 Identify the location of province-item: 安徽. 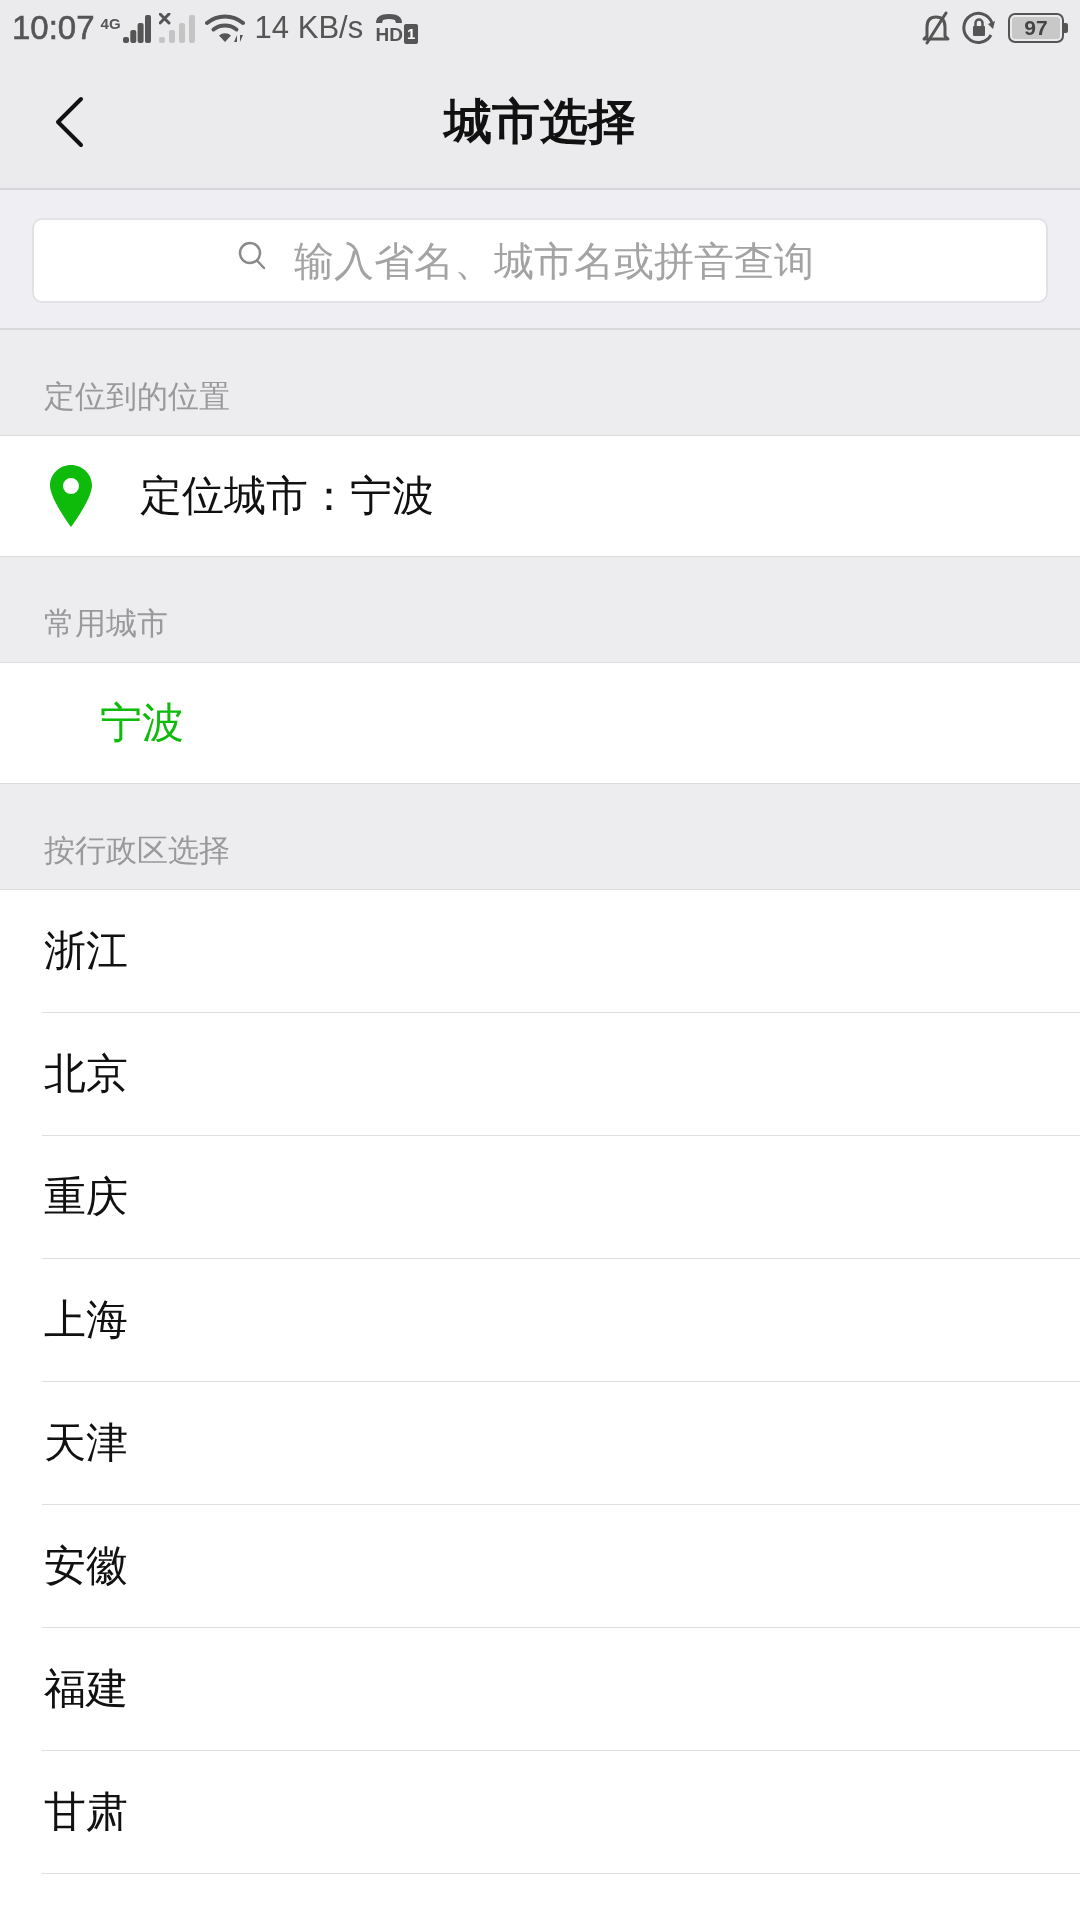
(561, 1566).